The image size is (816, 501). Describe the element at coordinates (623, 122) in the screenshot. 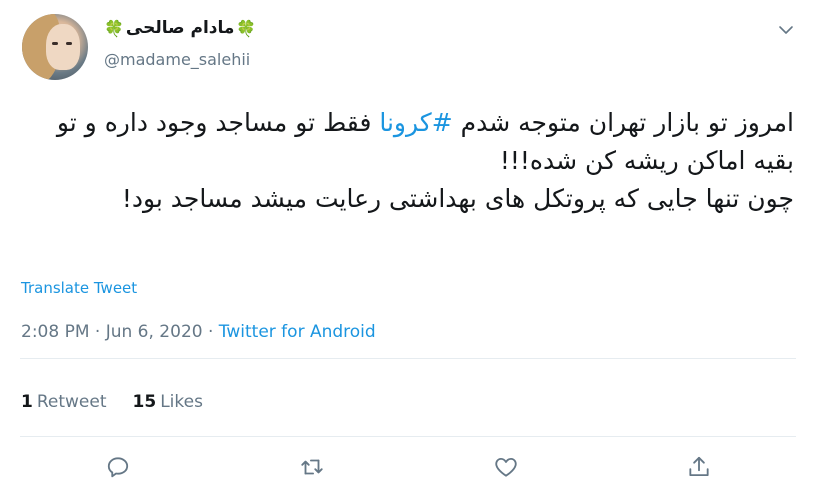

I see `tweet-text-part: امروز تو بازار تهران متوجه شدم` at that location.